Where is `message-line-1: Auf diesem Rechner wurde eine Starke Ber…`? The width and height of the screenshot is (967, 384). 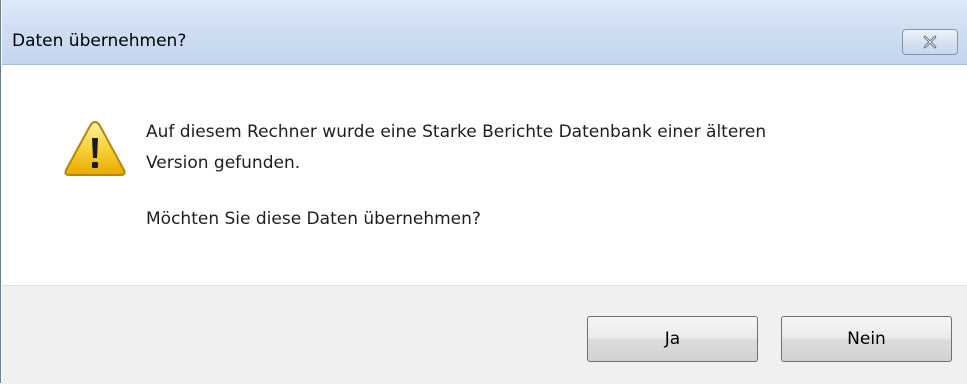 message-line-1: Auf diesem Rechner wurde eine Starke Ber… is located at coordinates (456, 132).